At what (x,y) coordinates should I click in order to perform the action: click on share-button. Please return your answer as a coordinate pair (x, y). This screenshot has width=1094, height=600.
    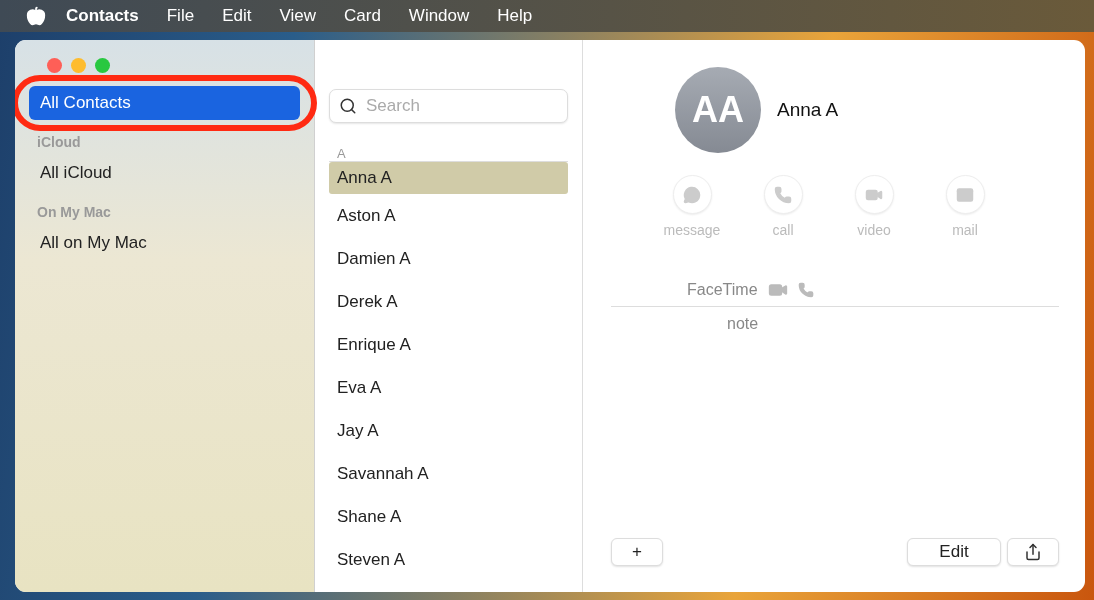
    Looking at the image, I should click on (1033, 552).